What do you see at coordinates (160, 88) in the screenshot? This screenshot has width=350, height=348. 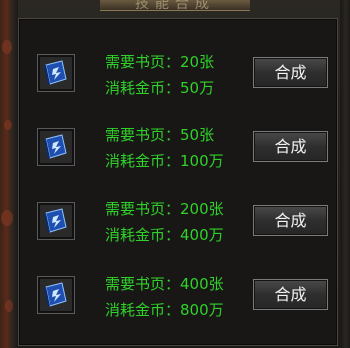 I see `gold-cost-text: 消耗金币：50万` at bounding box center [160, 88].